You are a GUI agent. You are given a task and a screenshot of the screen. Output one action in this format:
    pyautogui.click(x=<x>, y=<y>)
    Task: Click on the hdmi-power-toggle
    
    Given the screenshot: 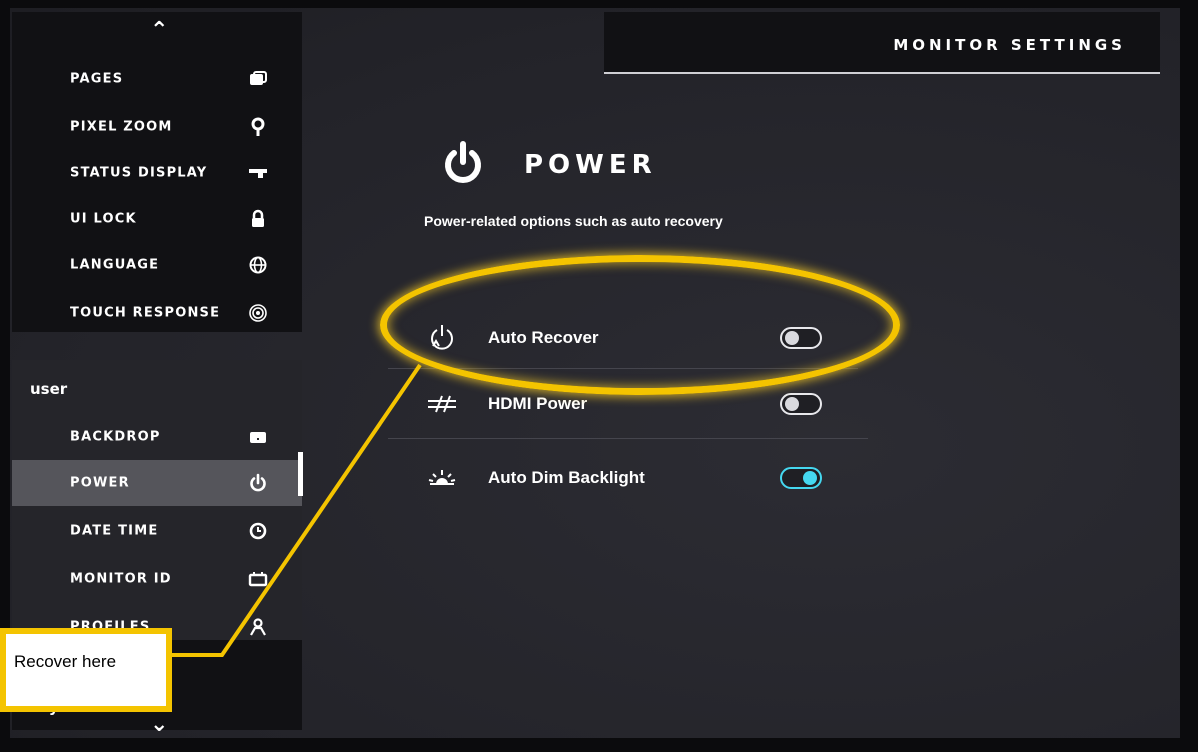 What is the action you would take?
    pyautogui.click(x=801, y=404)
    